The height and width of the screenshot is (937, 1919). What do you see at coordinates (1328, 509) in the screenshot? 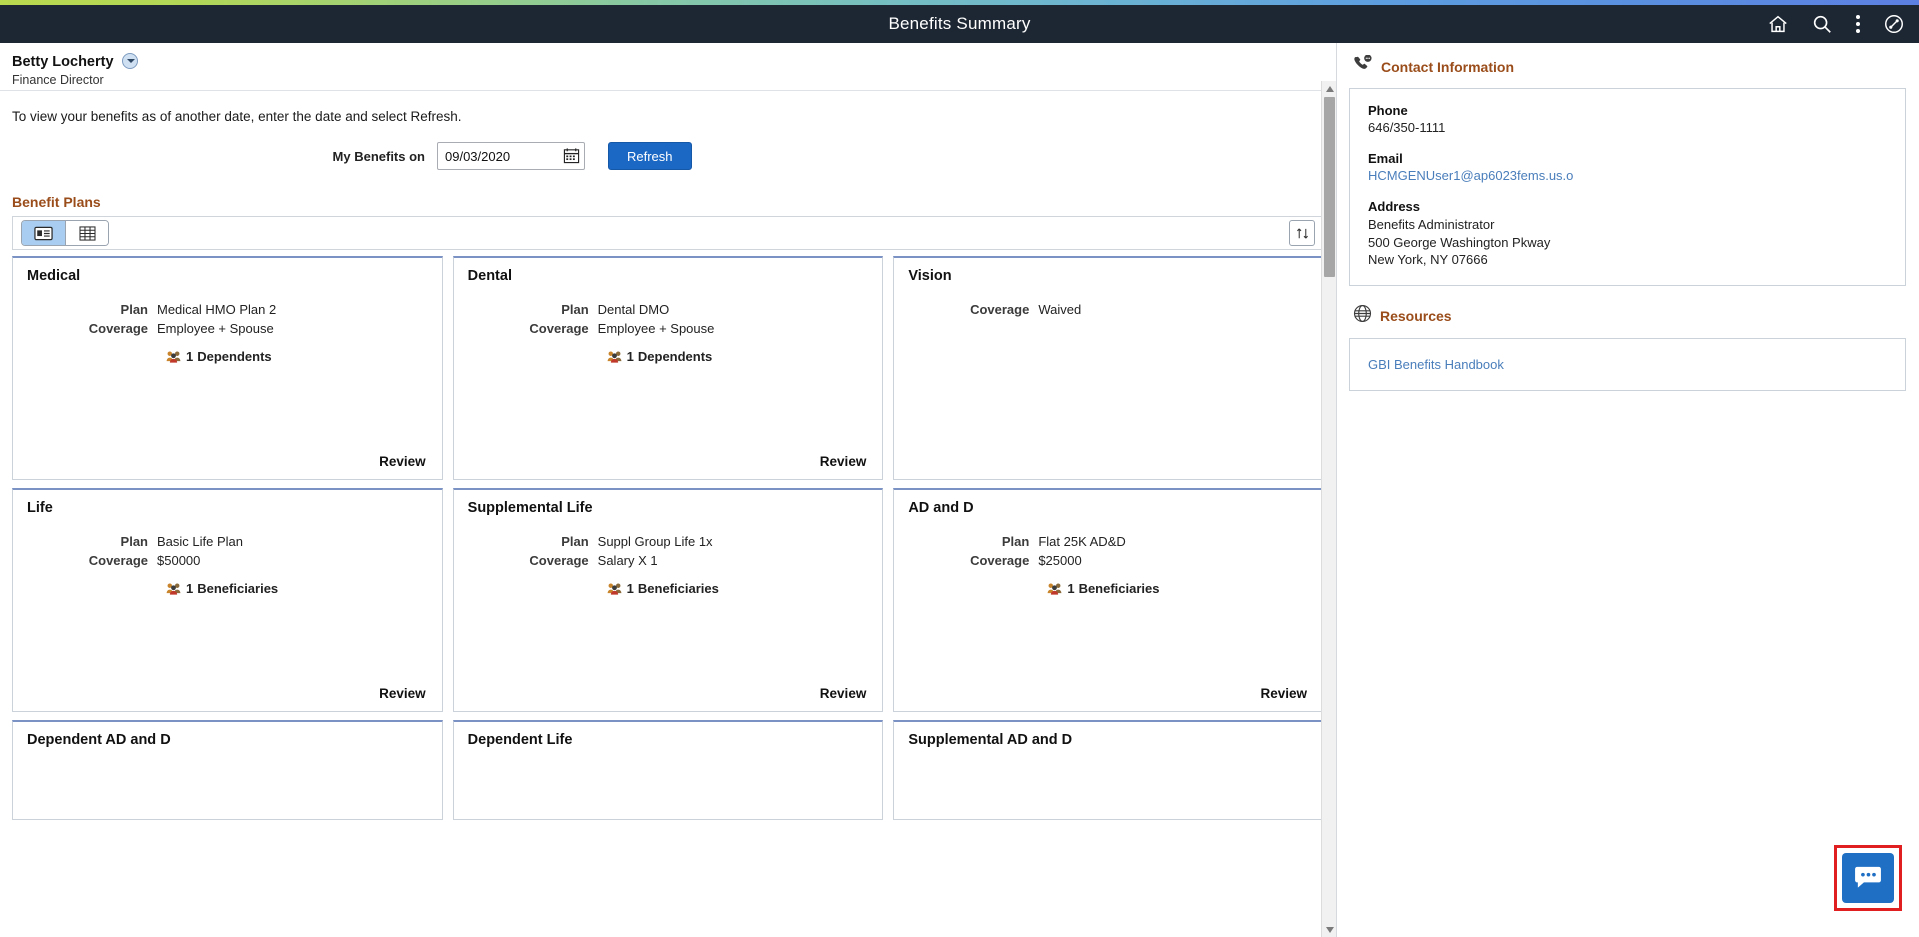
I see `main-scrollbar` at bounding box center [1328, 509].